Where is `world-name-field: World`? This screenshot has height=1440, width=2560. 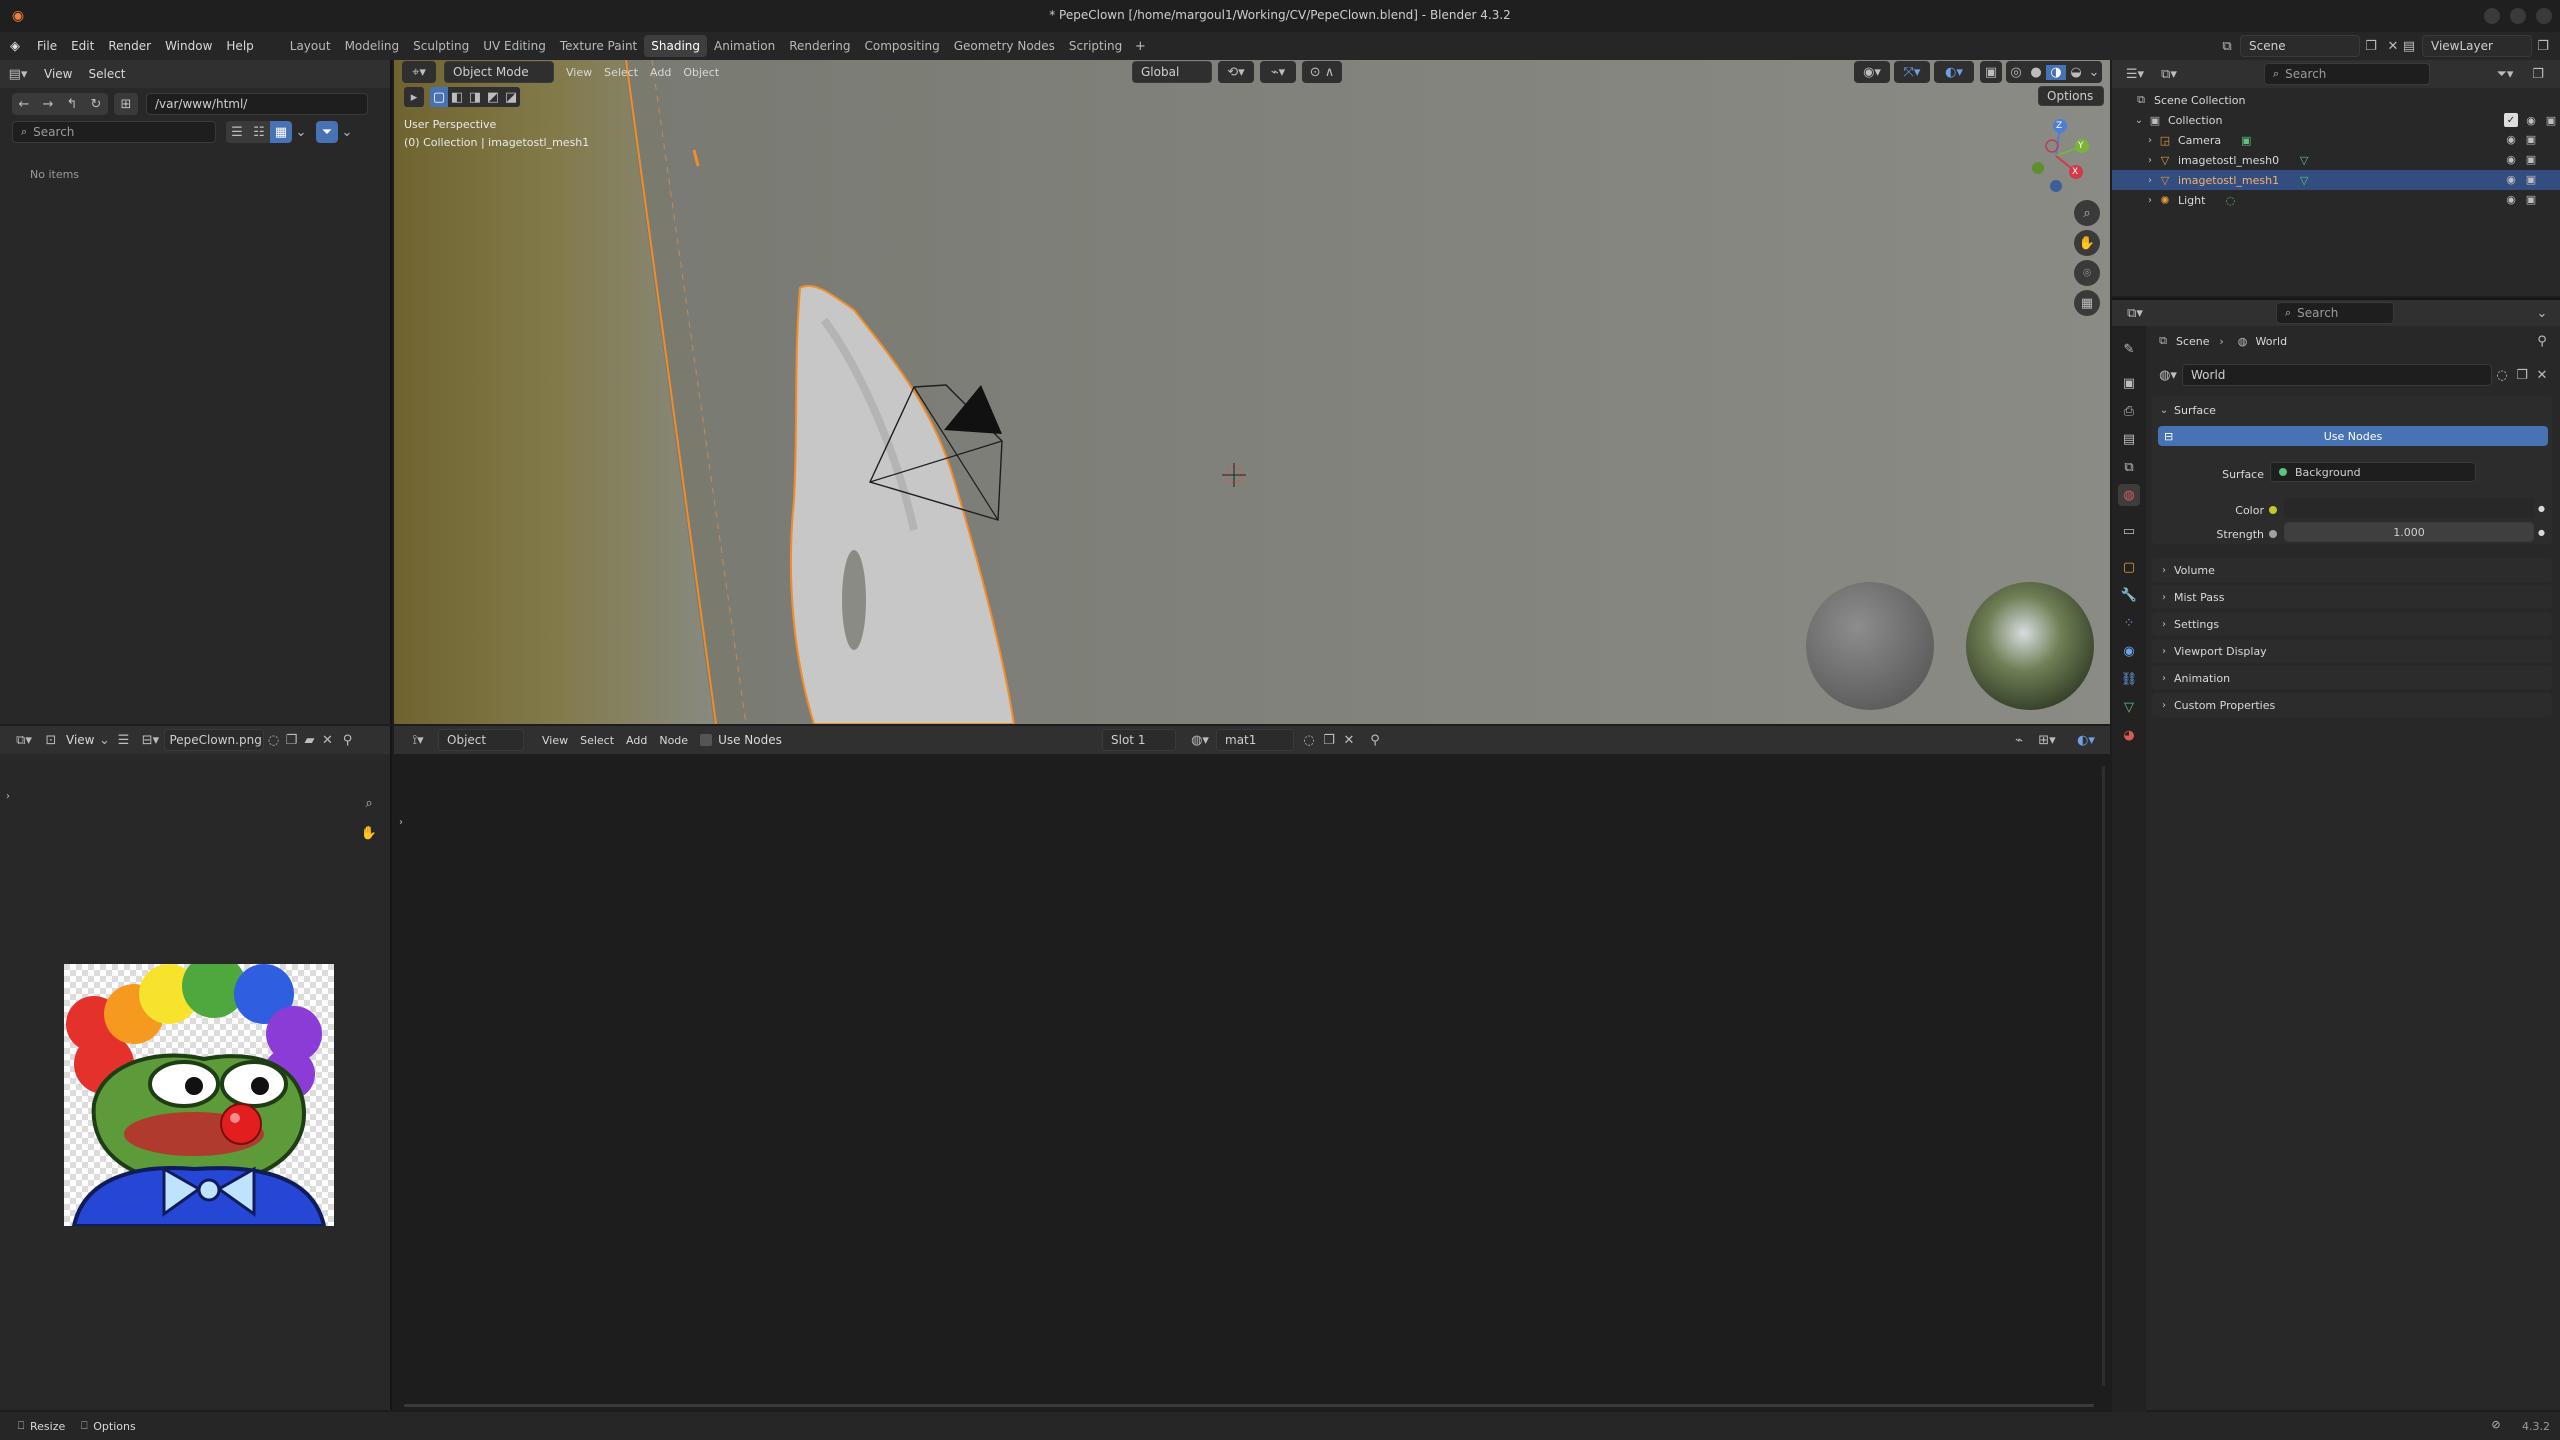
world-name-field: World is located at coordinates (2337, 375).